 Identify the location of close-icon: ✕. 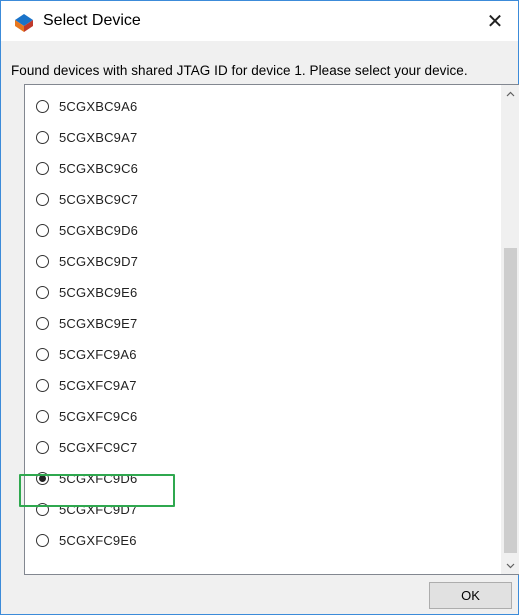
(495, 21).